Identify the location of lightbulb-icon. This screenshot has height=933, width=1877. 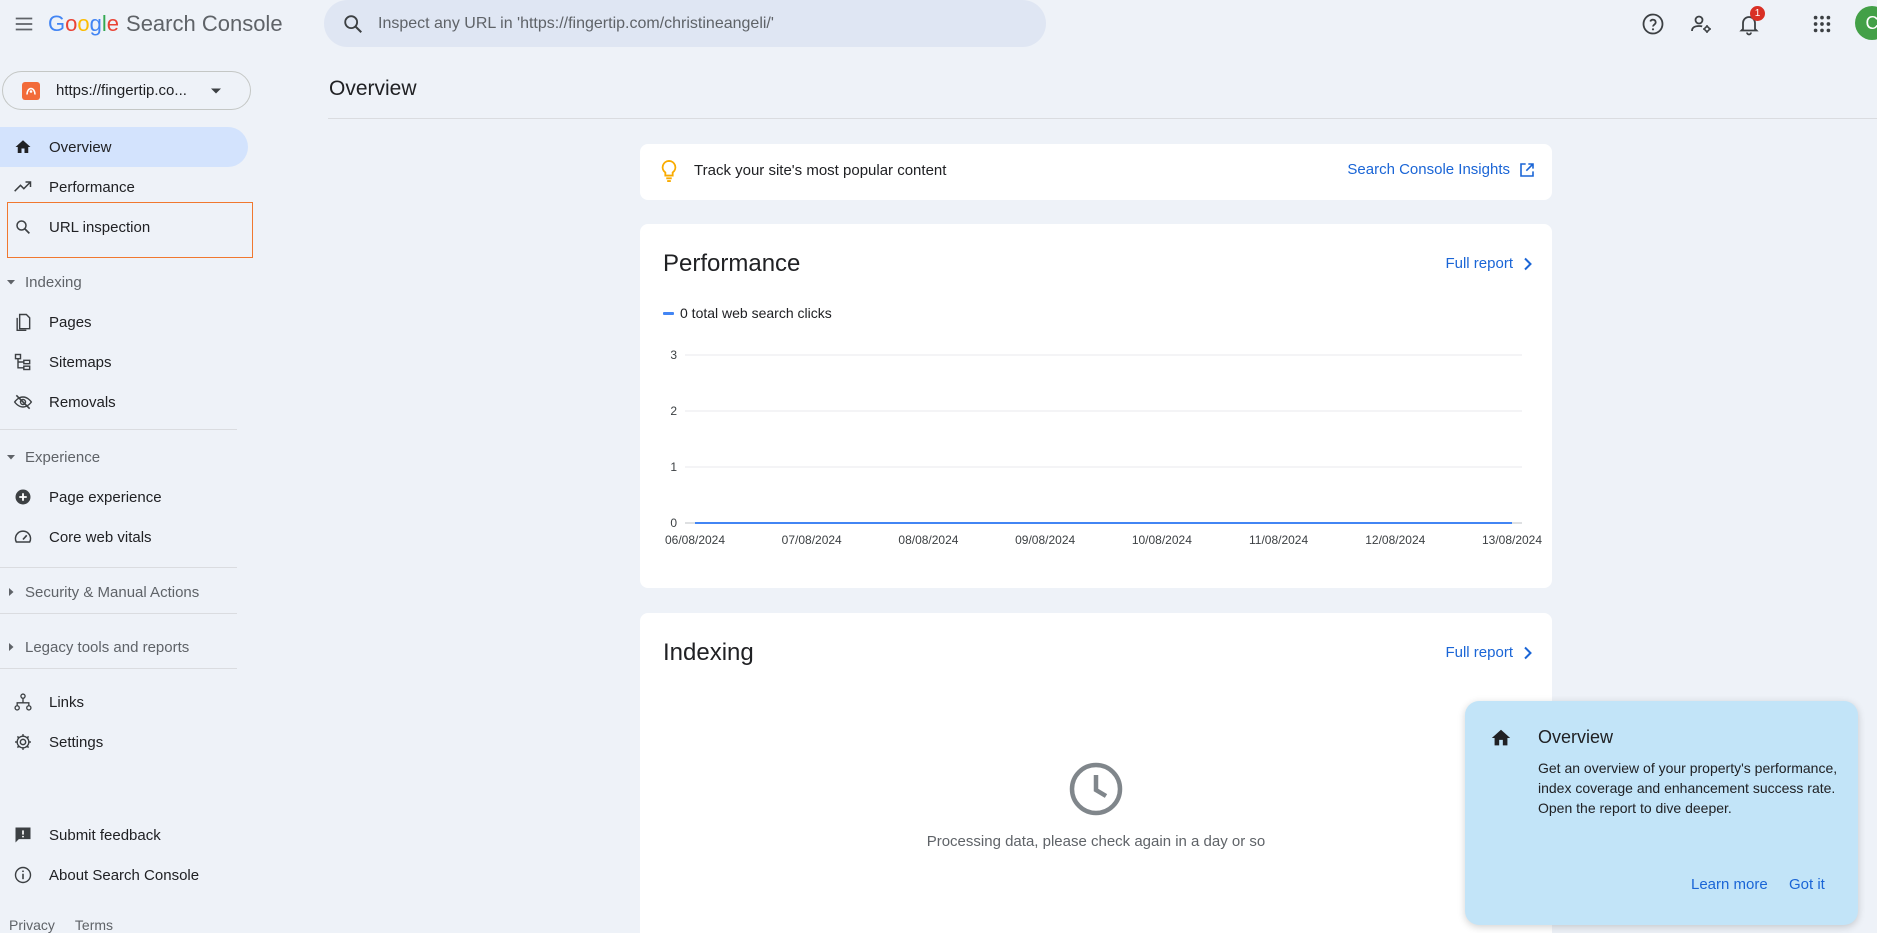
(669, 171).